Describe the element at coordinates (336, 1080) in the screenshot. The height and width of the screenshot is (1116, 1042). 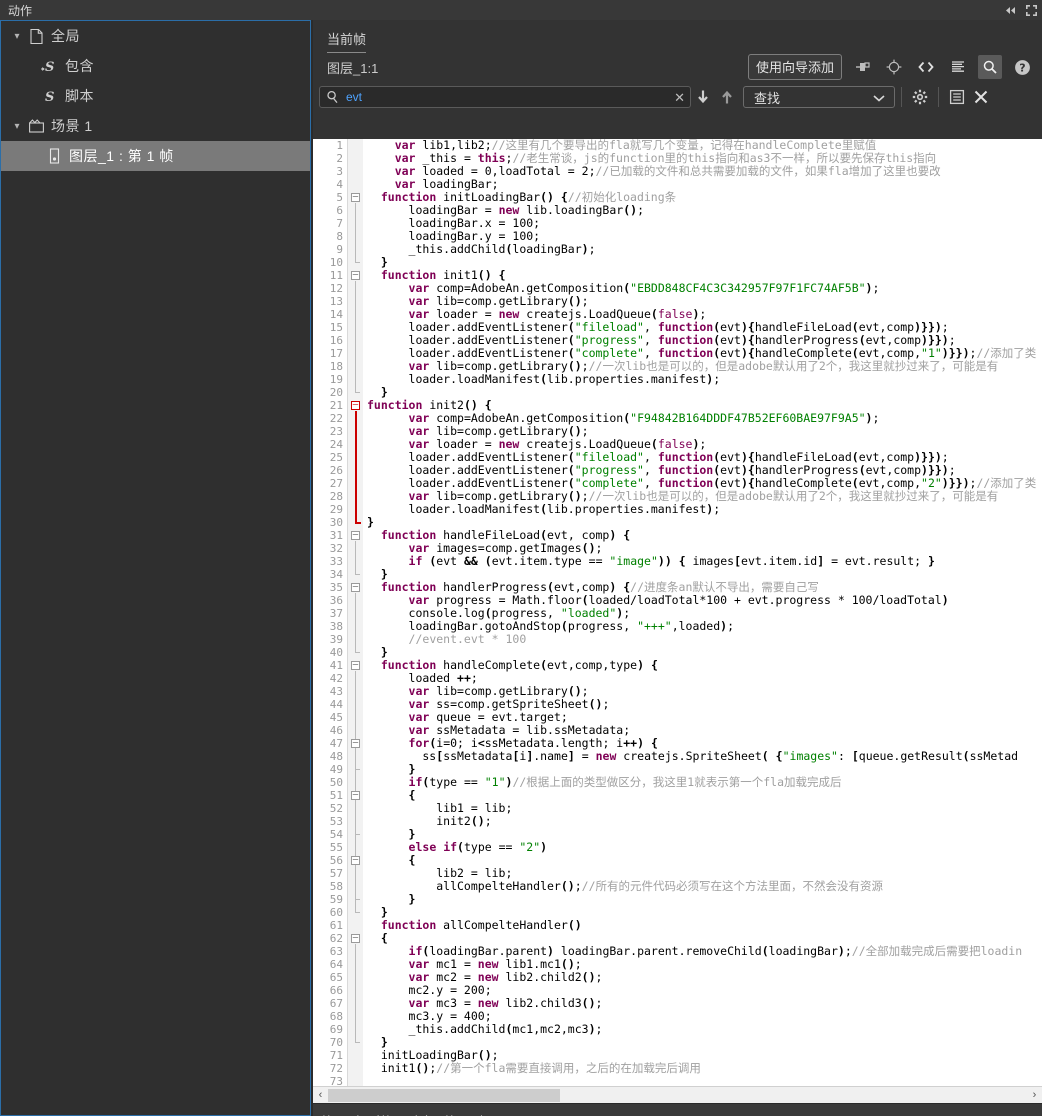
I see `line-number: 73` at that location.